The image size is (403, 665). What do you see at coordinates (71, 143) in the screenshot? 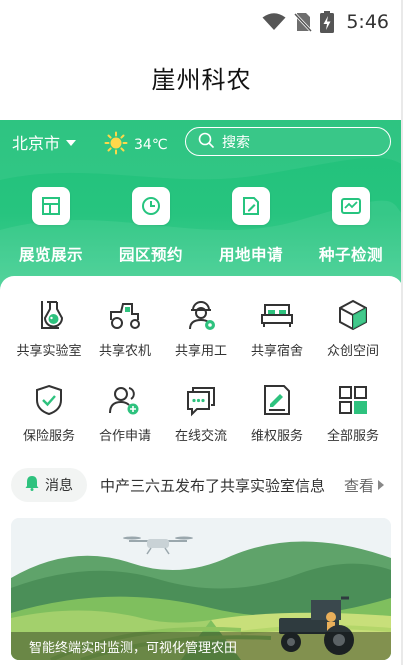
I see `chevron-down-icon` at bounding box center [71, 143].